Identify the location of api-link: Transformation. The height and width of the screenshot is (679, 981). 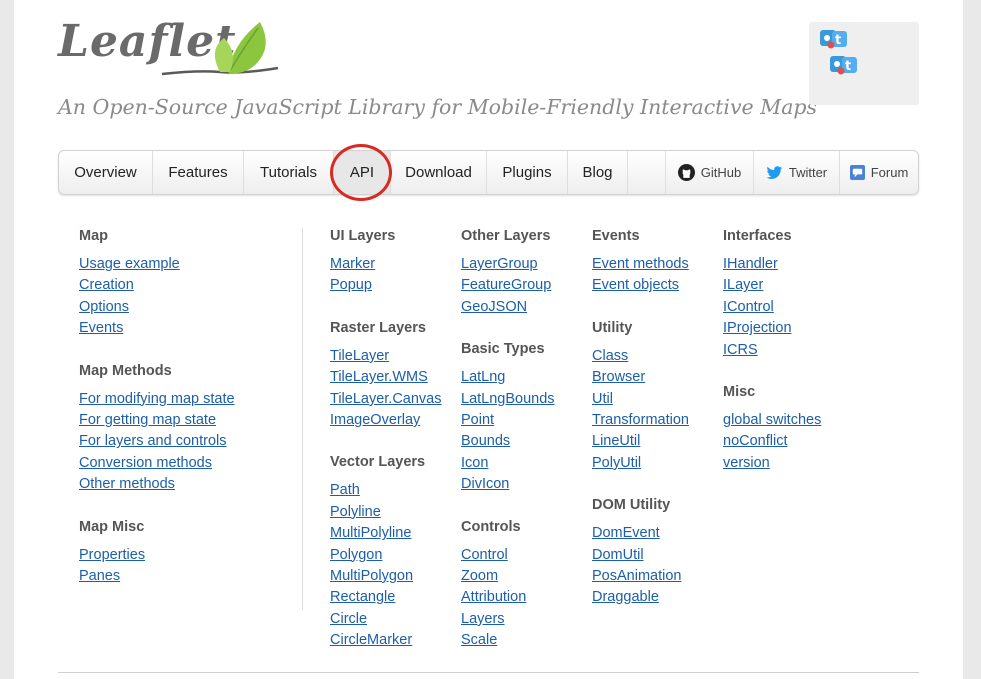
(640, 420).